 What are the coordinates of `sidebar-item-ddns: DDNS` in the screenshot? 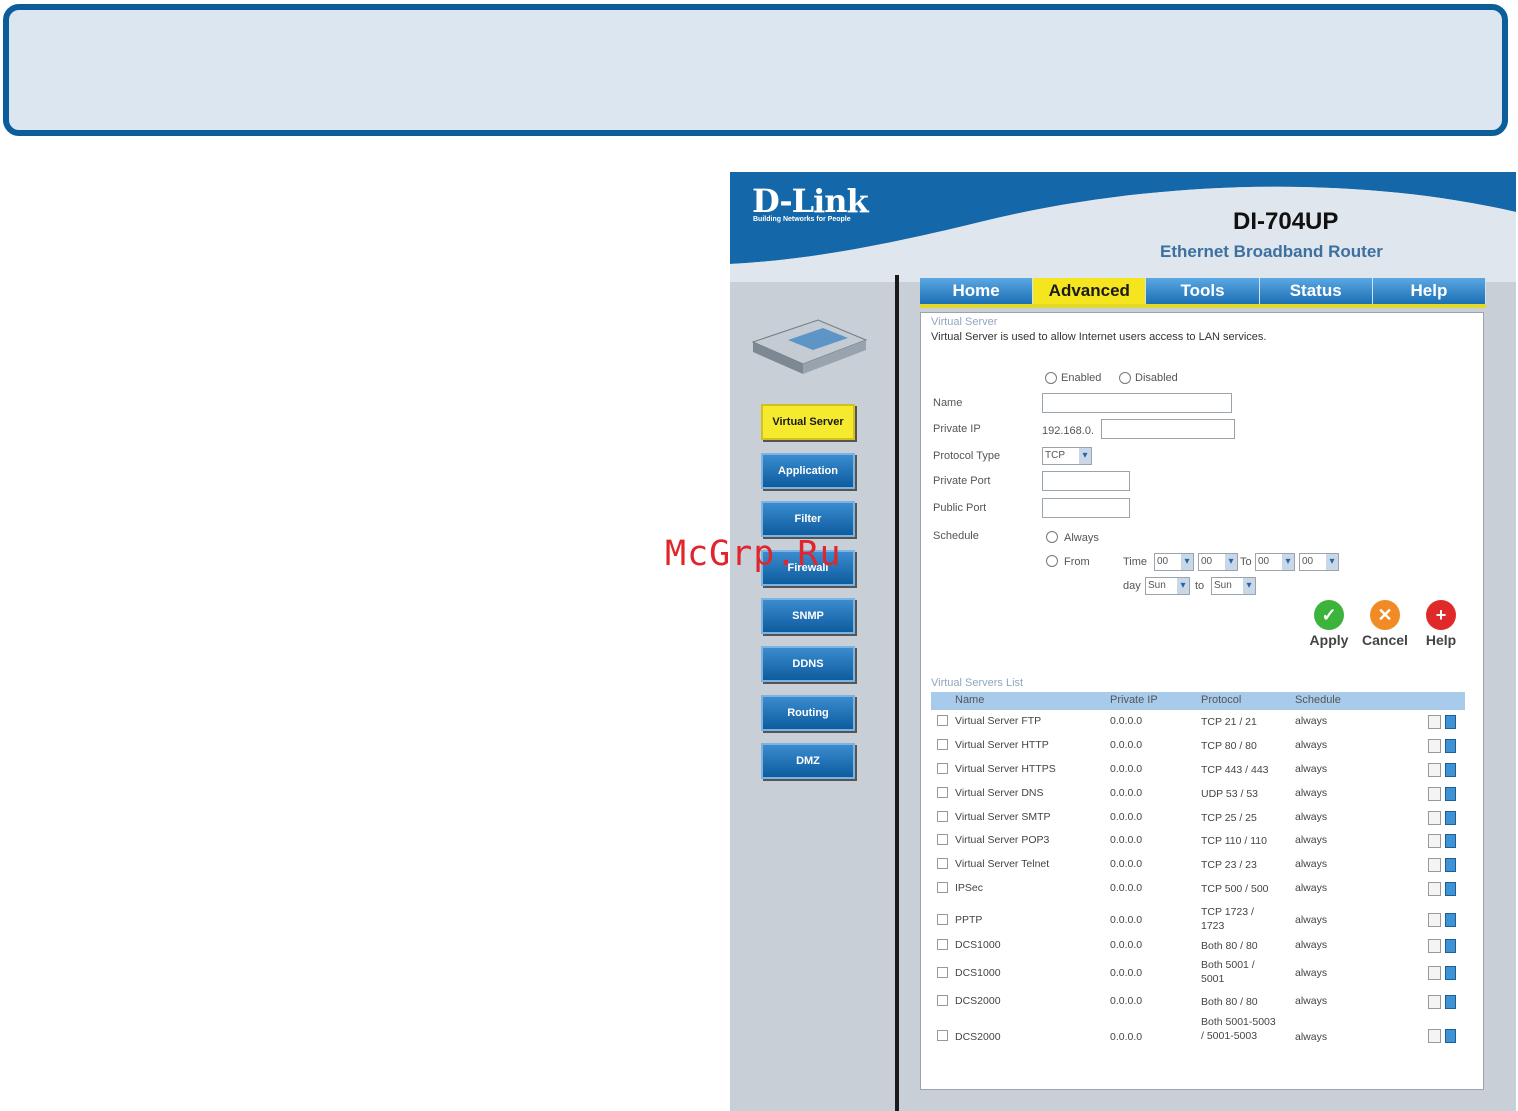 It's located at (808, 664).